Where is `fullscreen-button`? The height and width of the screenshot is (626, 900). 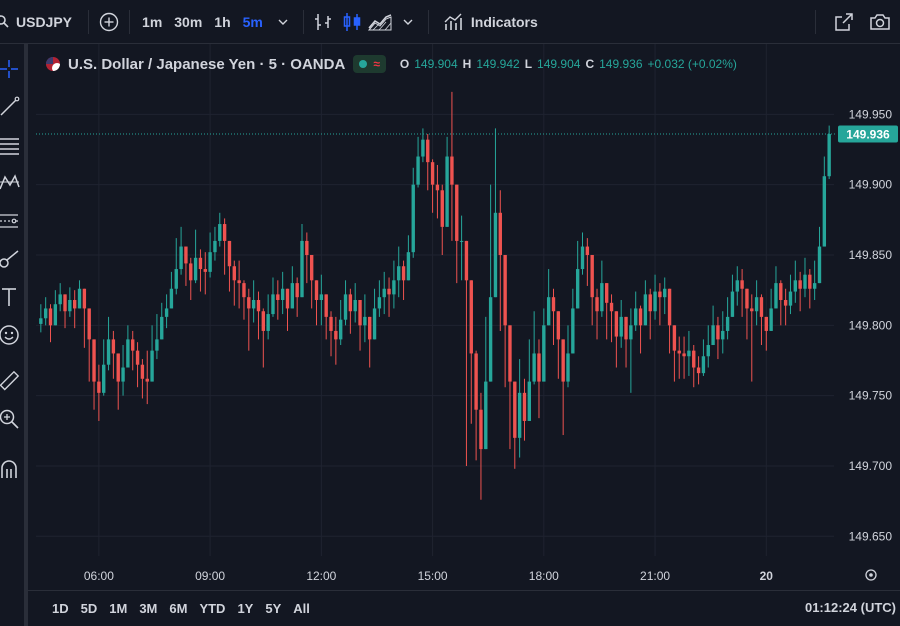
fullscreen-button is located at coordinates (844, 22).